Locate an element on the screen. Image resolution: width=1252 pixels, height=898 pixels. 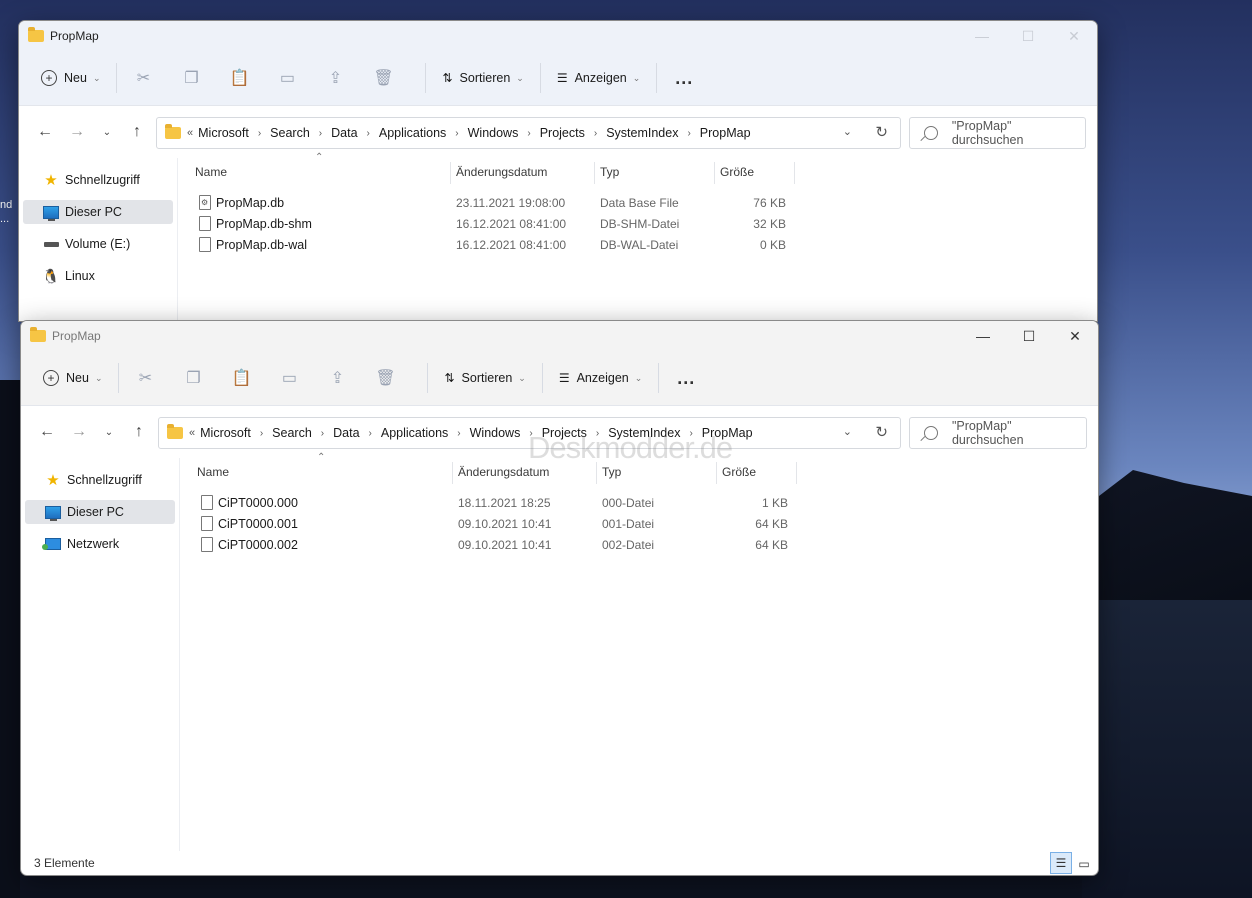
breadcrumb: Projects is located at coordinates (562, 133).